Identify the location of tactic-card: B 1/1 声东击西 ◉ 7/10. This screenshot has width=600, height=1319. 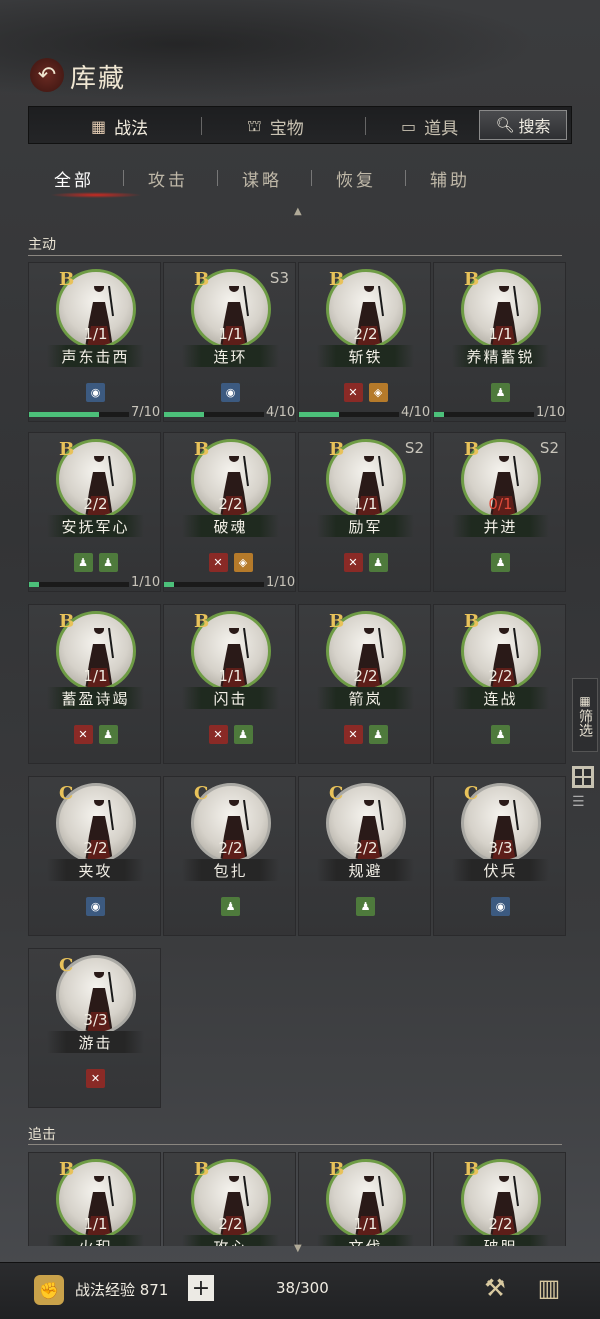
(94, 342).